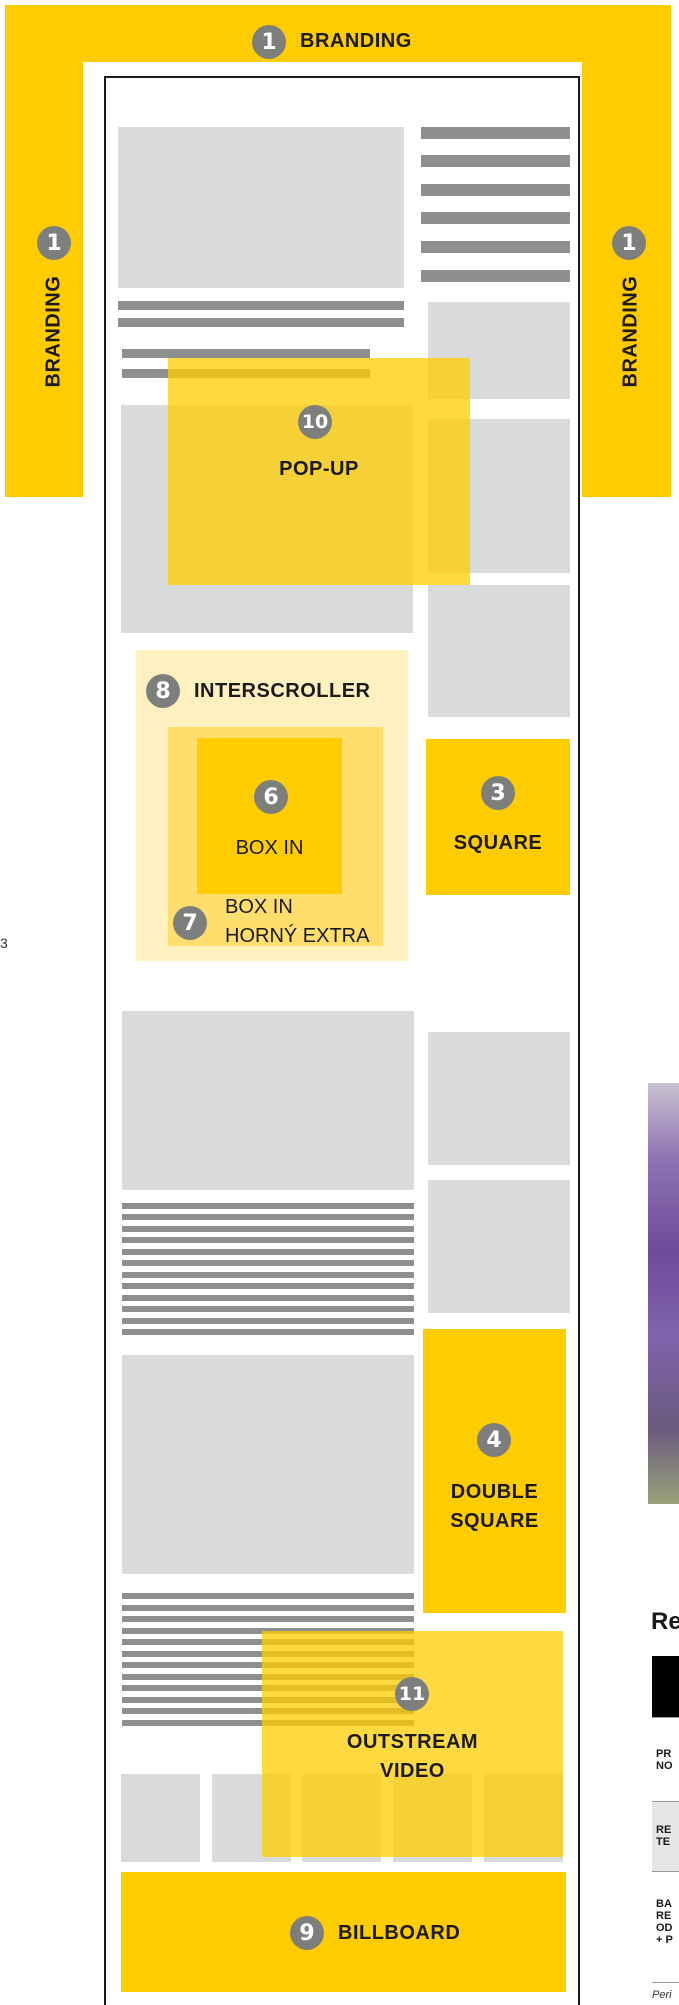 This screenshot has height=2005, width=679. Describe the element at coordinates (498, 843) in the screenshot. I see `square-label: SQUARE` at that location.